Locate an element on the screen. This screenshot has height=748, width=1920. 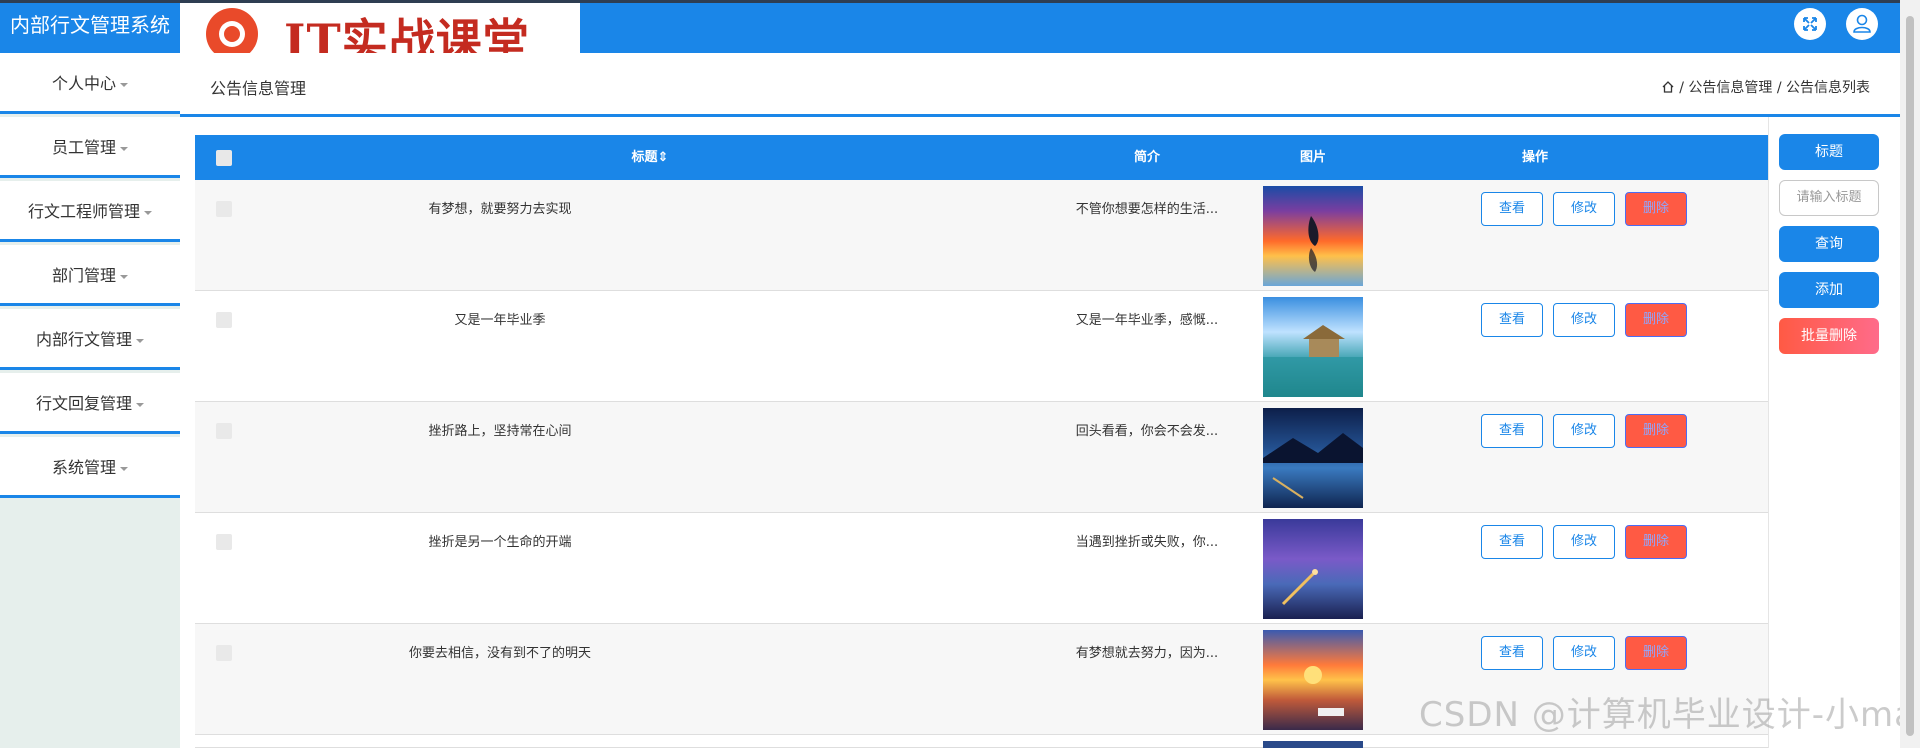
table-row: 挫折是另一个生命的开端 当遇到挫折或失败，你... 查看 修改 删除 is located at coordinates (981, 568).